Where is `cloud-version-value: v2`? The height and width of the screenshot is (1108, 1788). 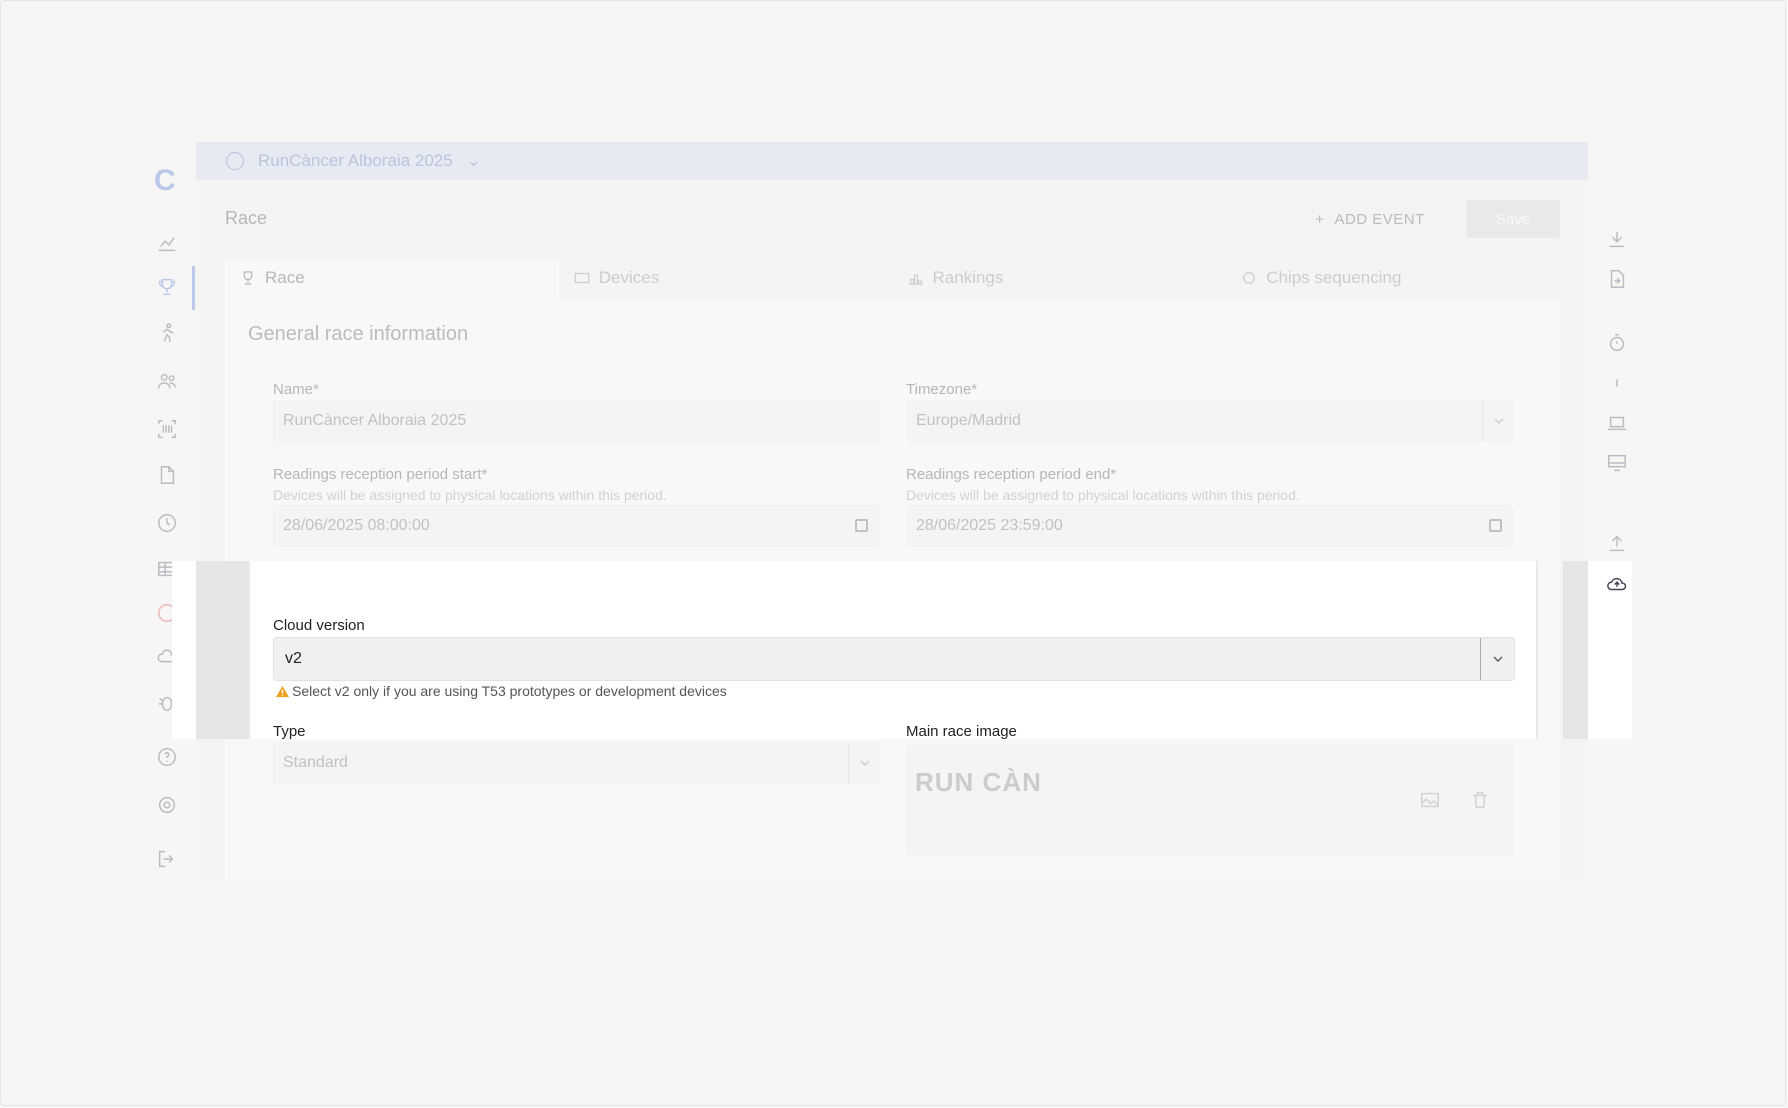 cloud-version-value: v2 is located at coordinates (293, 658).